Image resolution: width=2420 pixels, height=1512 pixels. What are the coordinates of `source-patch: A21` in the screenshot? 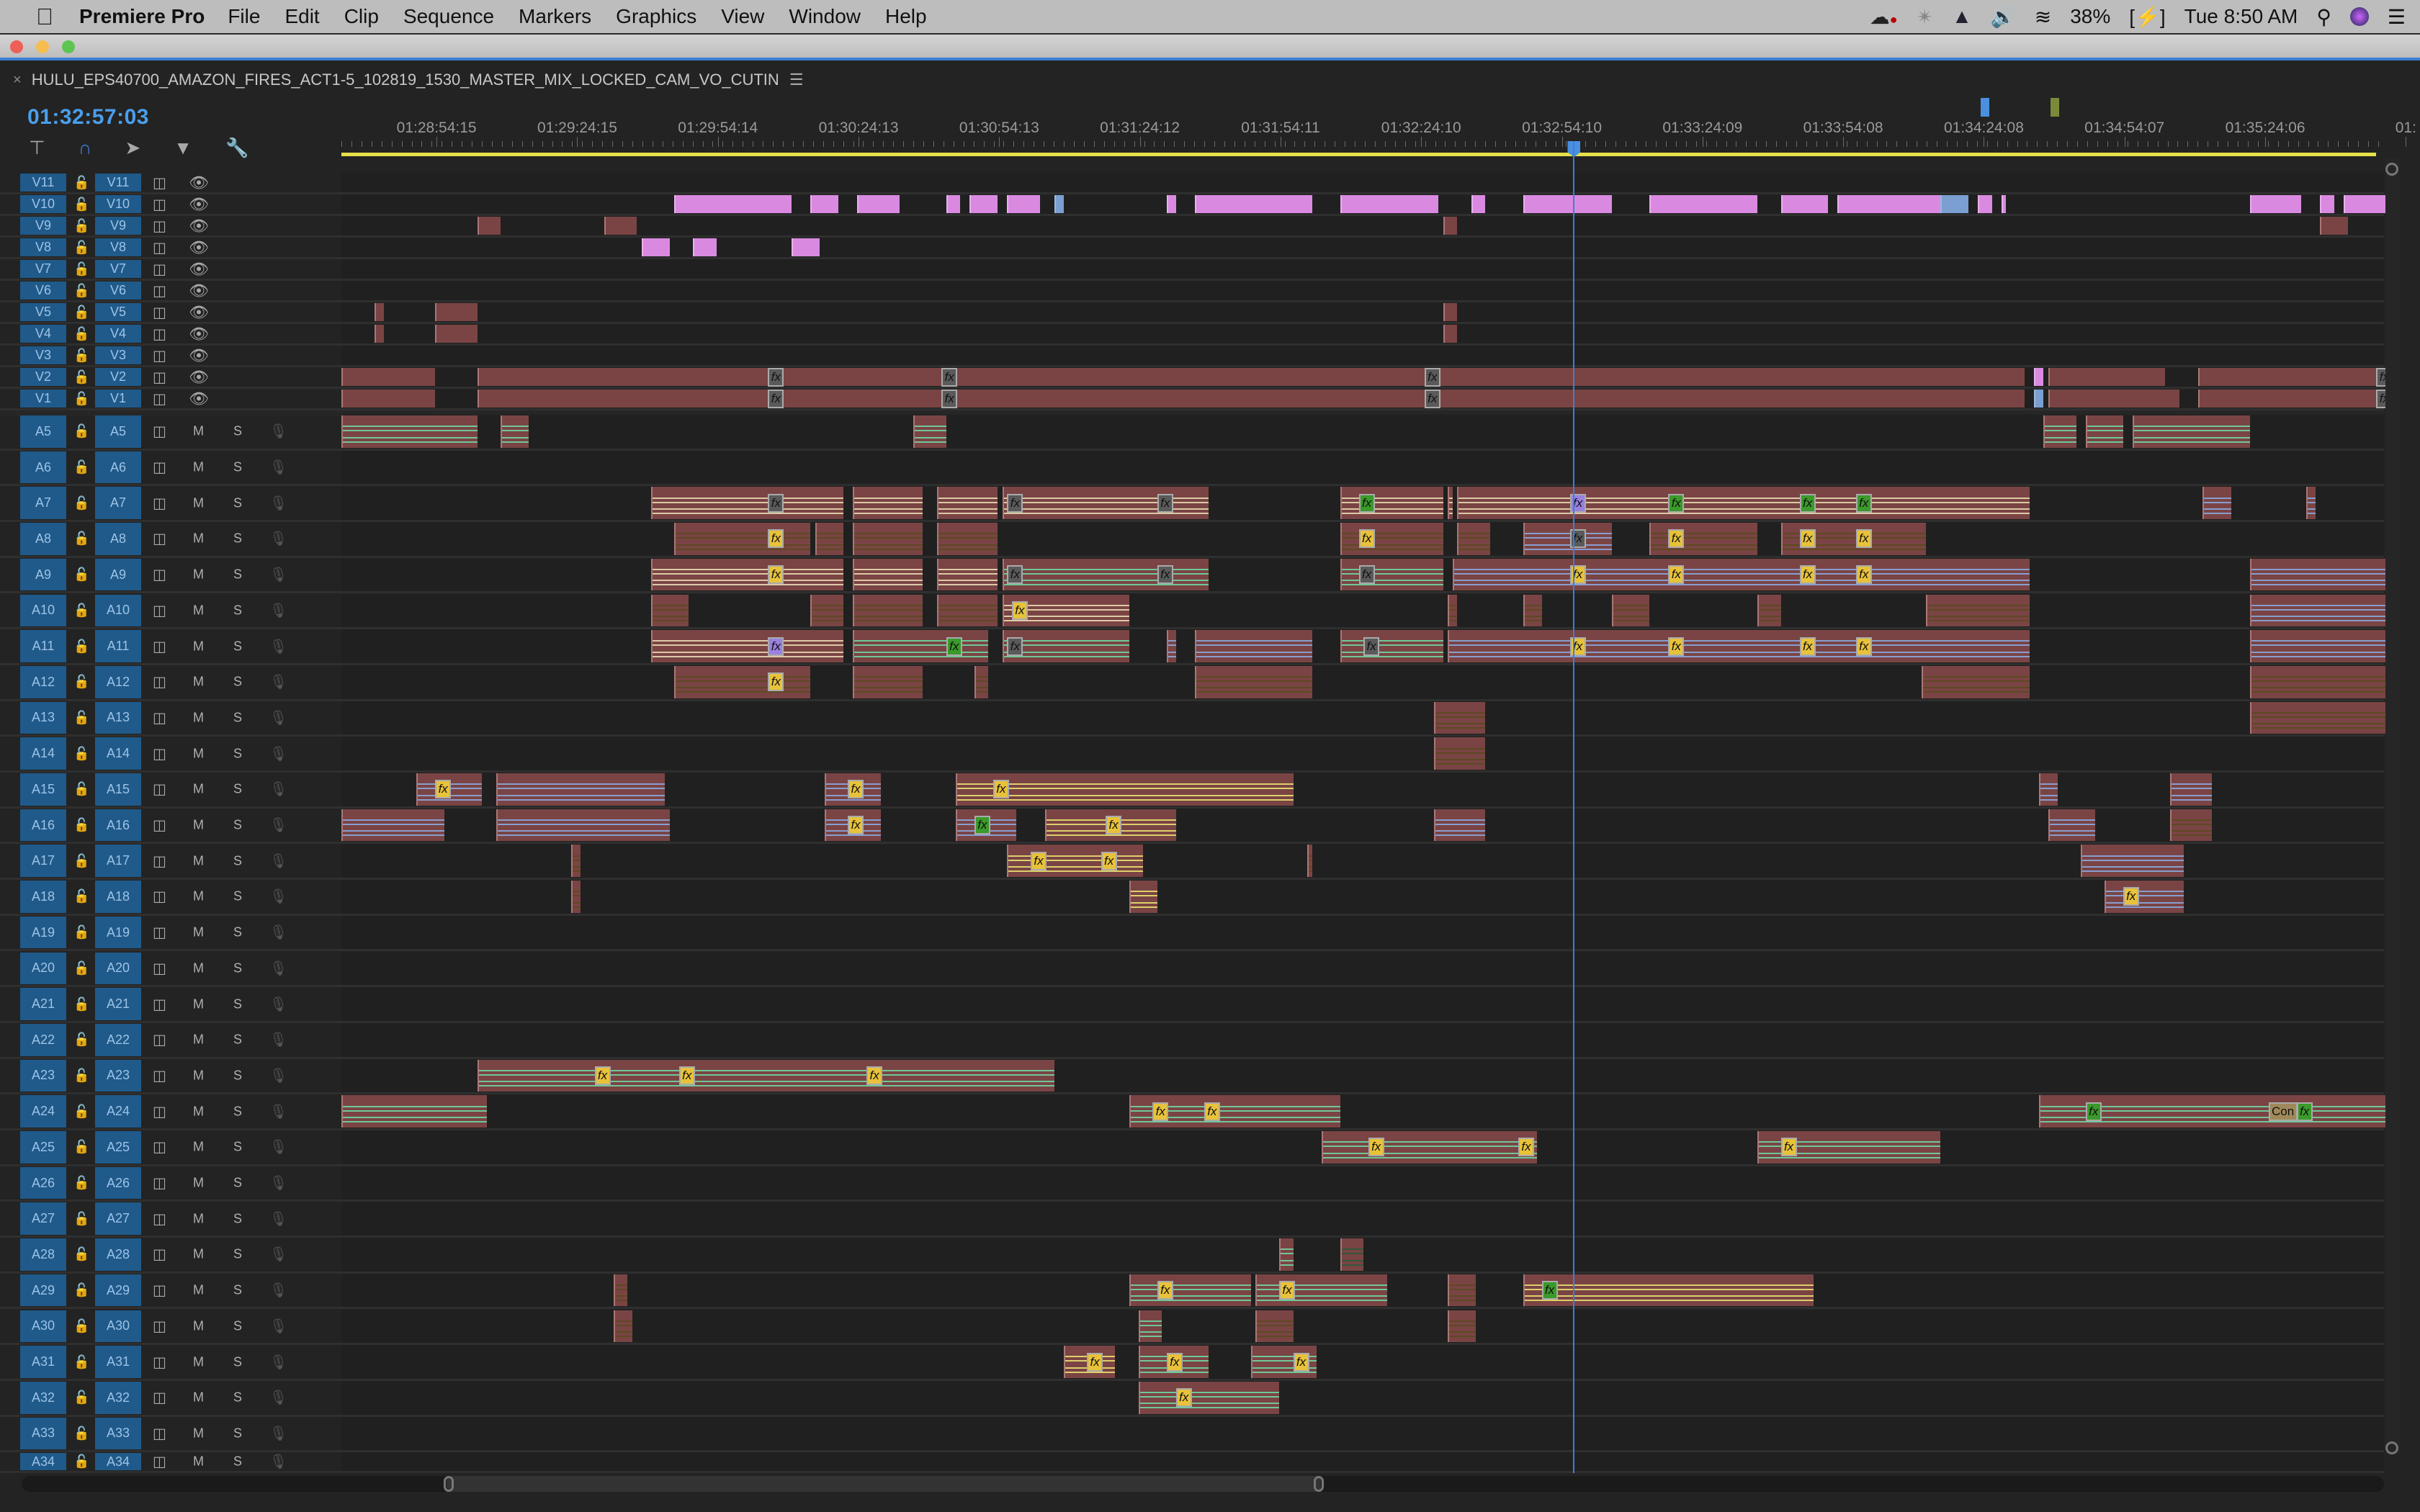 It's located at (43, 1004).